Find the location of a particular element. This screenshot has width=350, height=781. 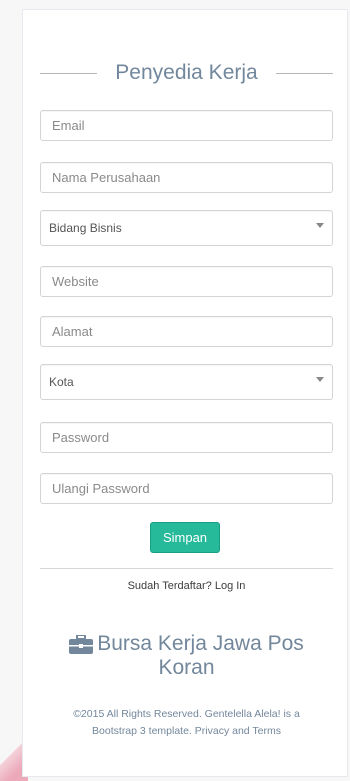

login-prompt-text: Sudah Terdaftar? is located at coordinates (169, 586).